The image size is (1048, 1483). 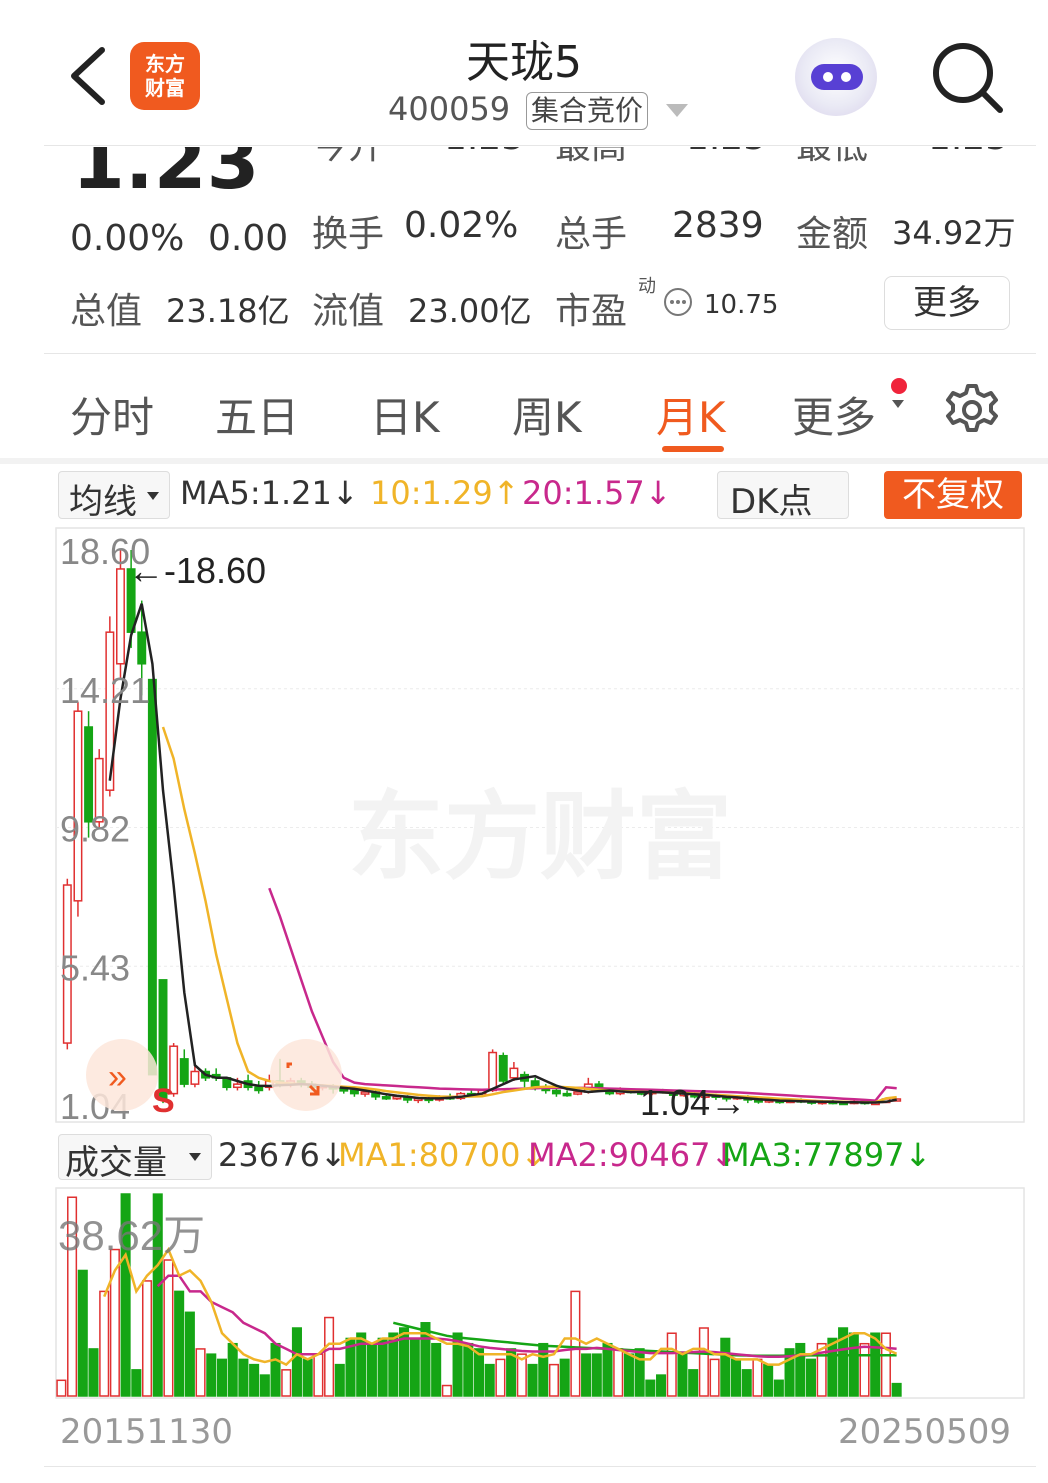 I want to click on gear-icon, so click(x=972, y=408).